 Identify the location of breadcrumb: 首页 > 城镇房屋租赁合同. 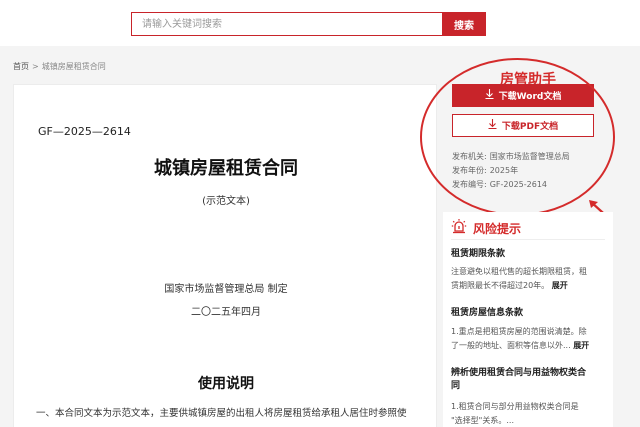
(59, 66).